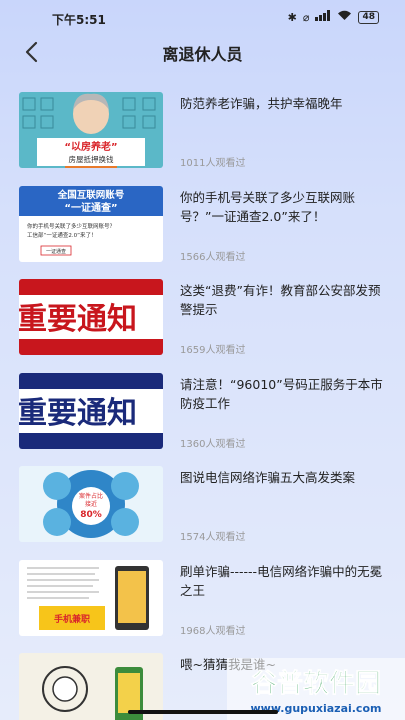  I want to click on home-indicator, so click(203, 712).